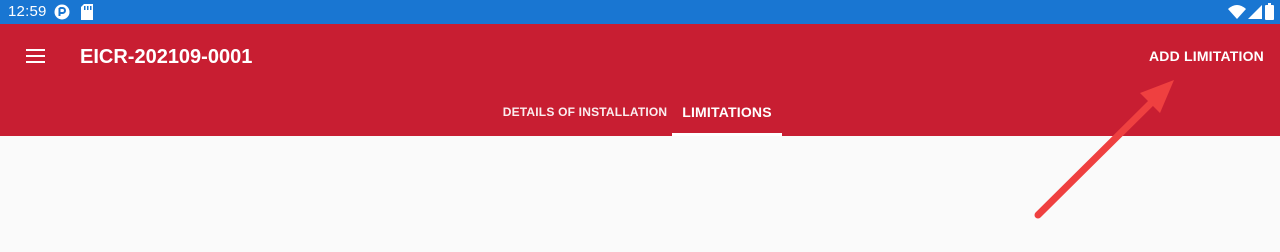 This screenshot has width=1280, height=252. I want to click on add-limitation-button: ADD LIMITATION, so click(1206, 56).